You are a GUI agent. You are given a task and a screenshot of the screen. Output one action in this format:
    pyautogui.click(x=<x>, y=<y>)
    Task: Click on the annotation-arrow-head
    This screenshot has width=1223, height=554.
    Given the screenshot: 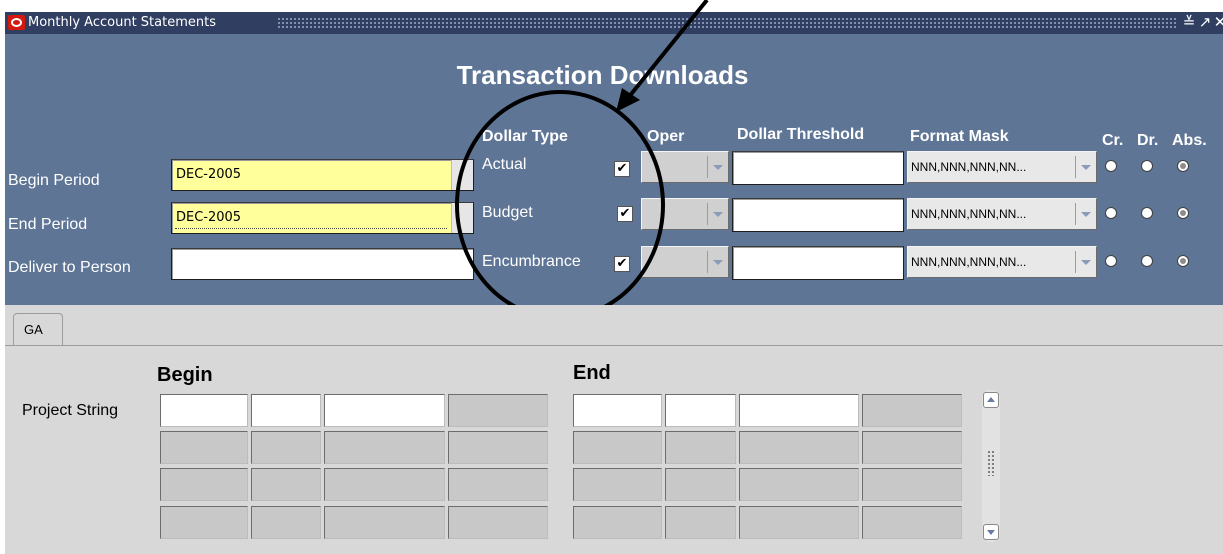 What is the action you would take?
    pyautogui.click(x=628, y=100)
    